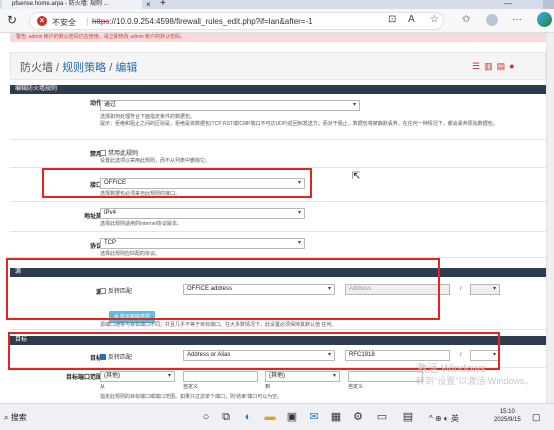 Image resolution: width=554 pixels, height=430 pixels. What do you see at coordinates (148, 4) in the screenshot?
I see `tab-close-icon: ×` at bounding box center [148, 4].